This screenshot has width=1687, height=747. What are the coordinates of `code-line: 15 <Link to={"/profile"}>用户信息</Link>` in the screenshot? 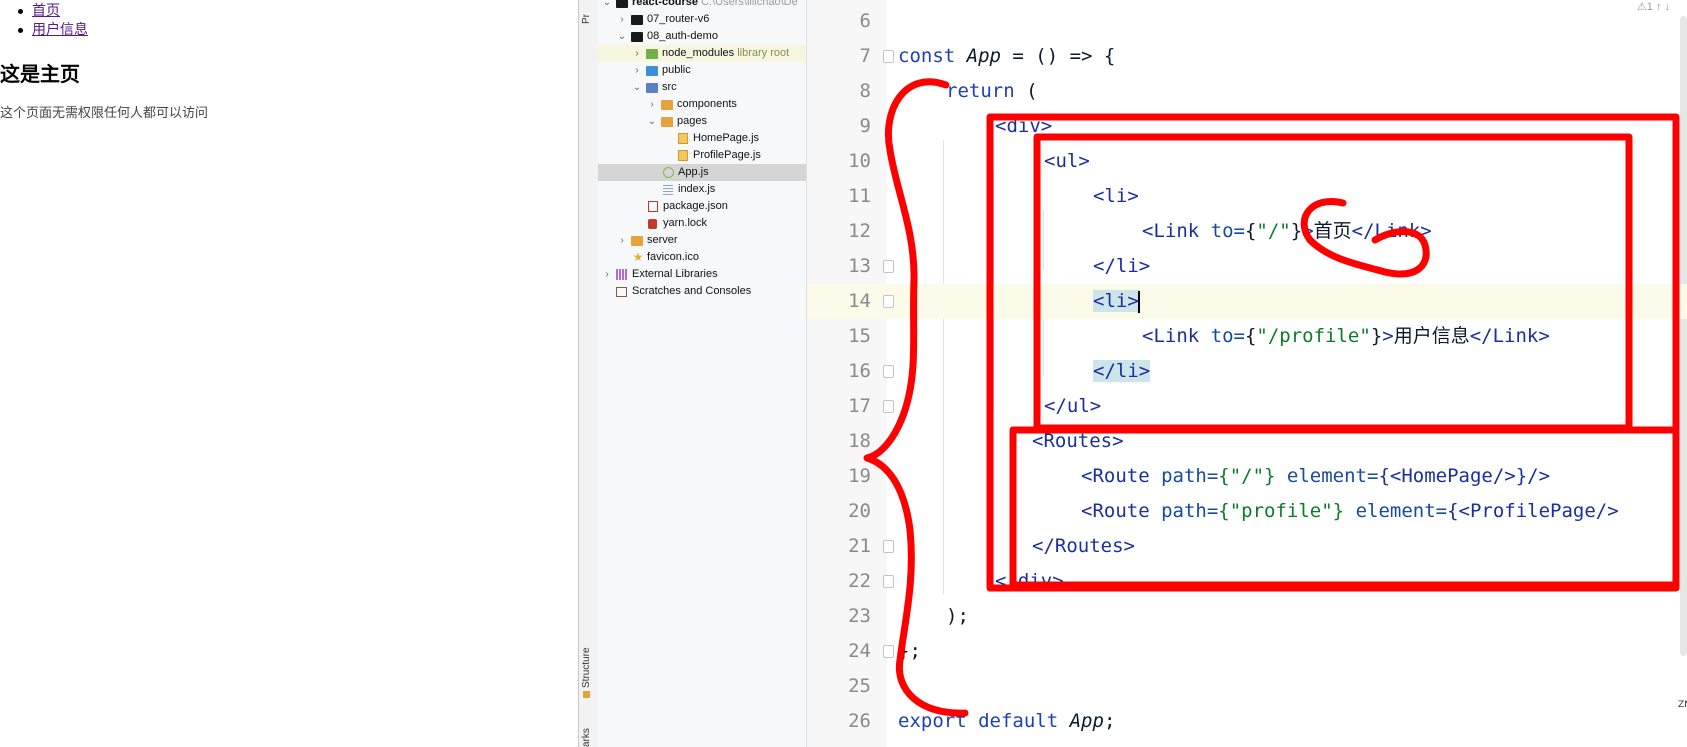 It's located at (1199, 336).